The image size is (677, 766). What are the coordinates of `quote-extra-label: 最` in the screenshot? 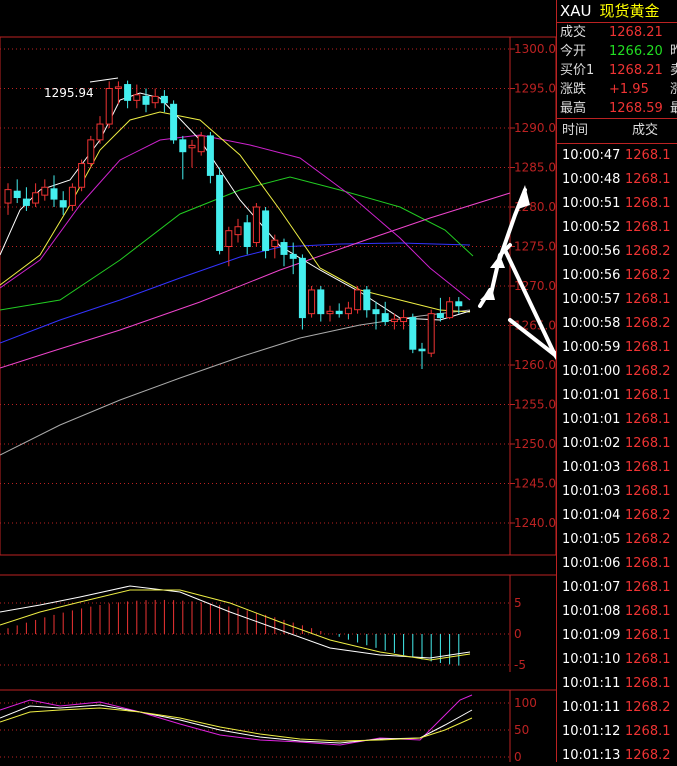 It's located at (673, 108).